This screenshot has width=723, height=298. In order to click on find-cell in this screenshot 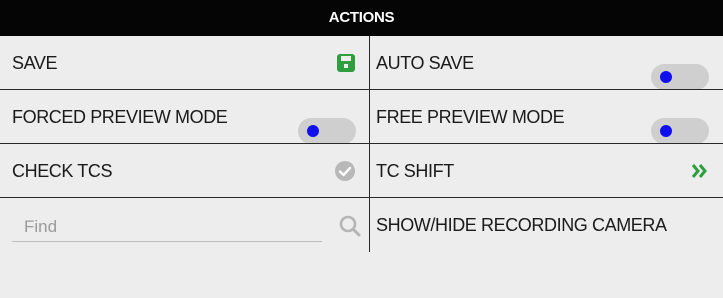, I will do `click(185, 225)`.